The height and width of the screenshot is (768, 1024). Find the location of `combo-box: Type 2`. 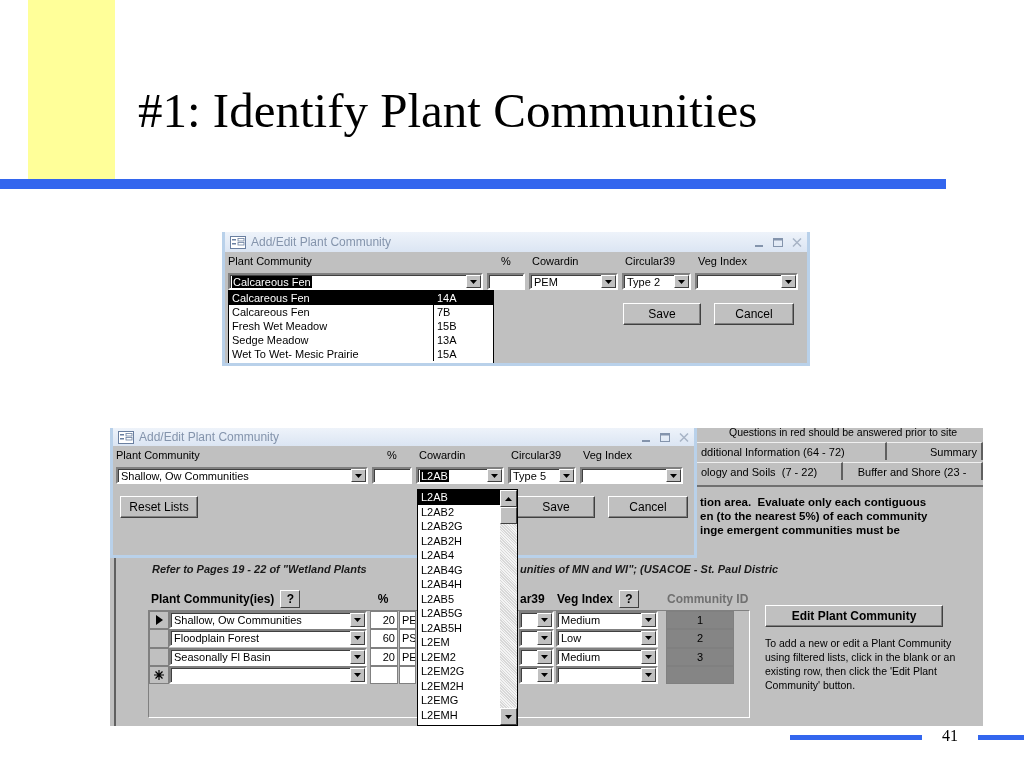

combo-box: Type 2 is located at coordinates (656, 281).